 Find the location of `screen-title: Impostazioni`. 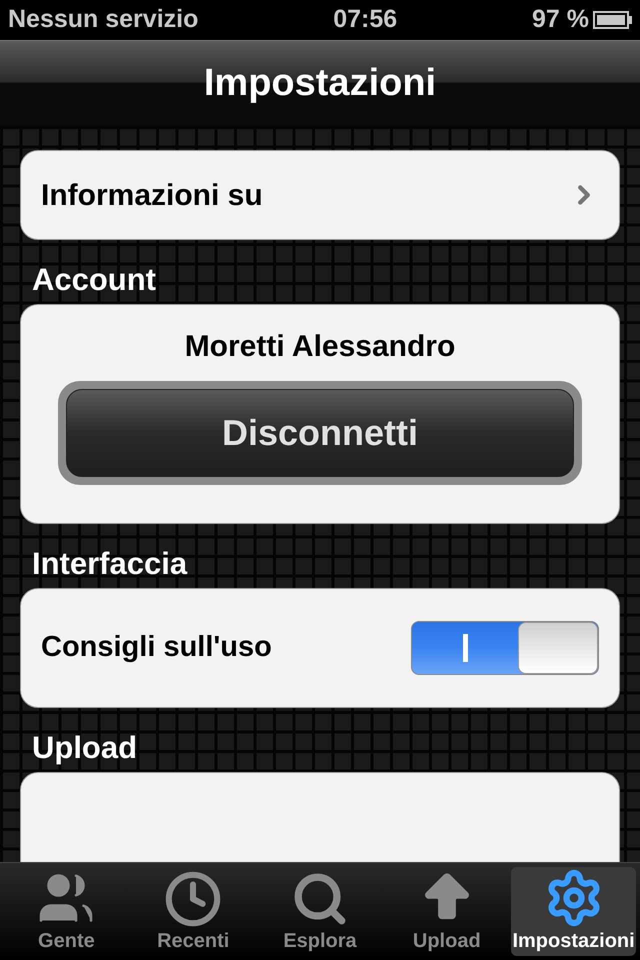

screen-title: Impostazioni is located at coordinates (320, 83).